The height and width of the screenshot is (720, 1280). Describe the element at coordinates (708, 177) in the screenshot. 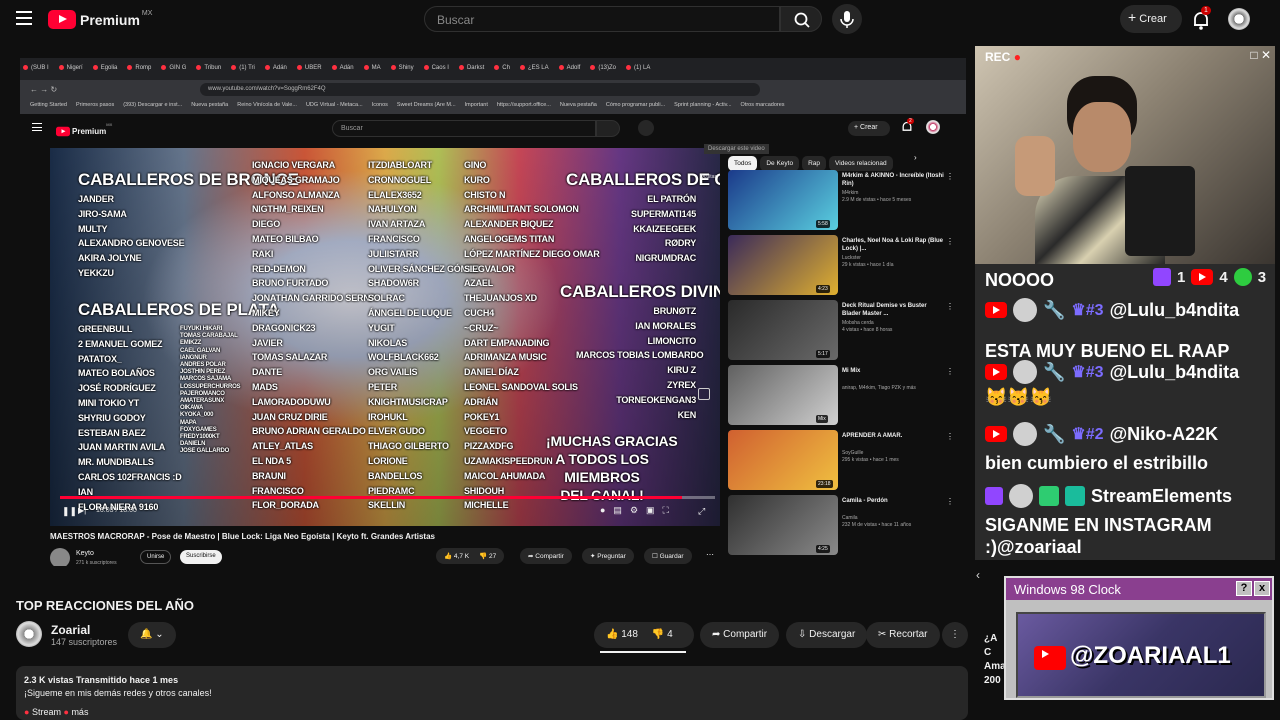

I see `hide-overlay-label: Ocultar` at that location.